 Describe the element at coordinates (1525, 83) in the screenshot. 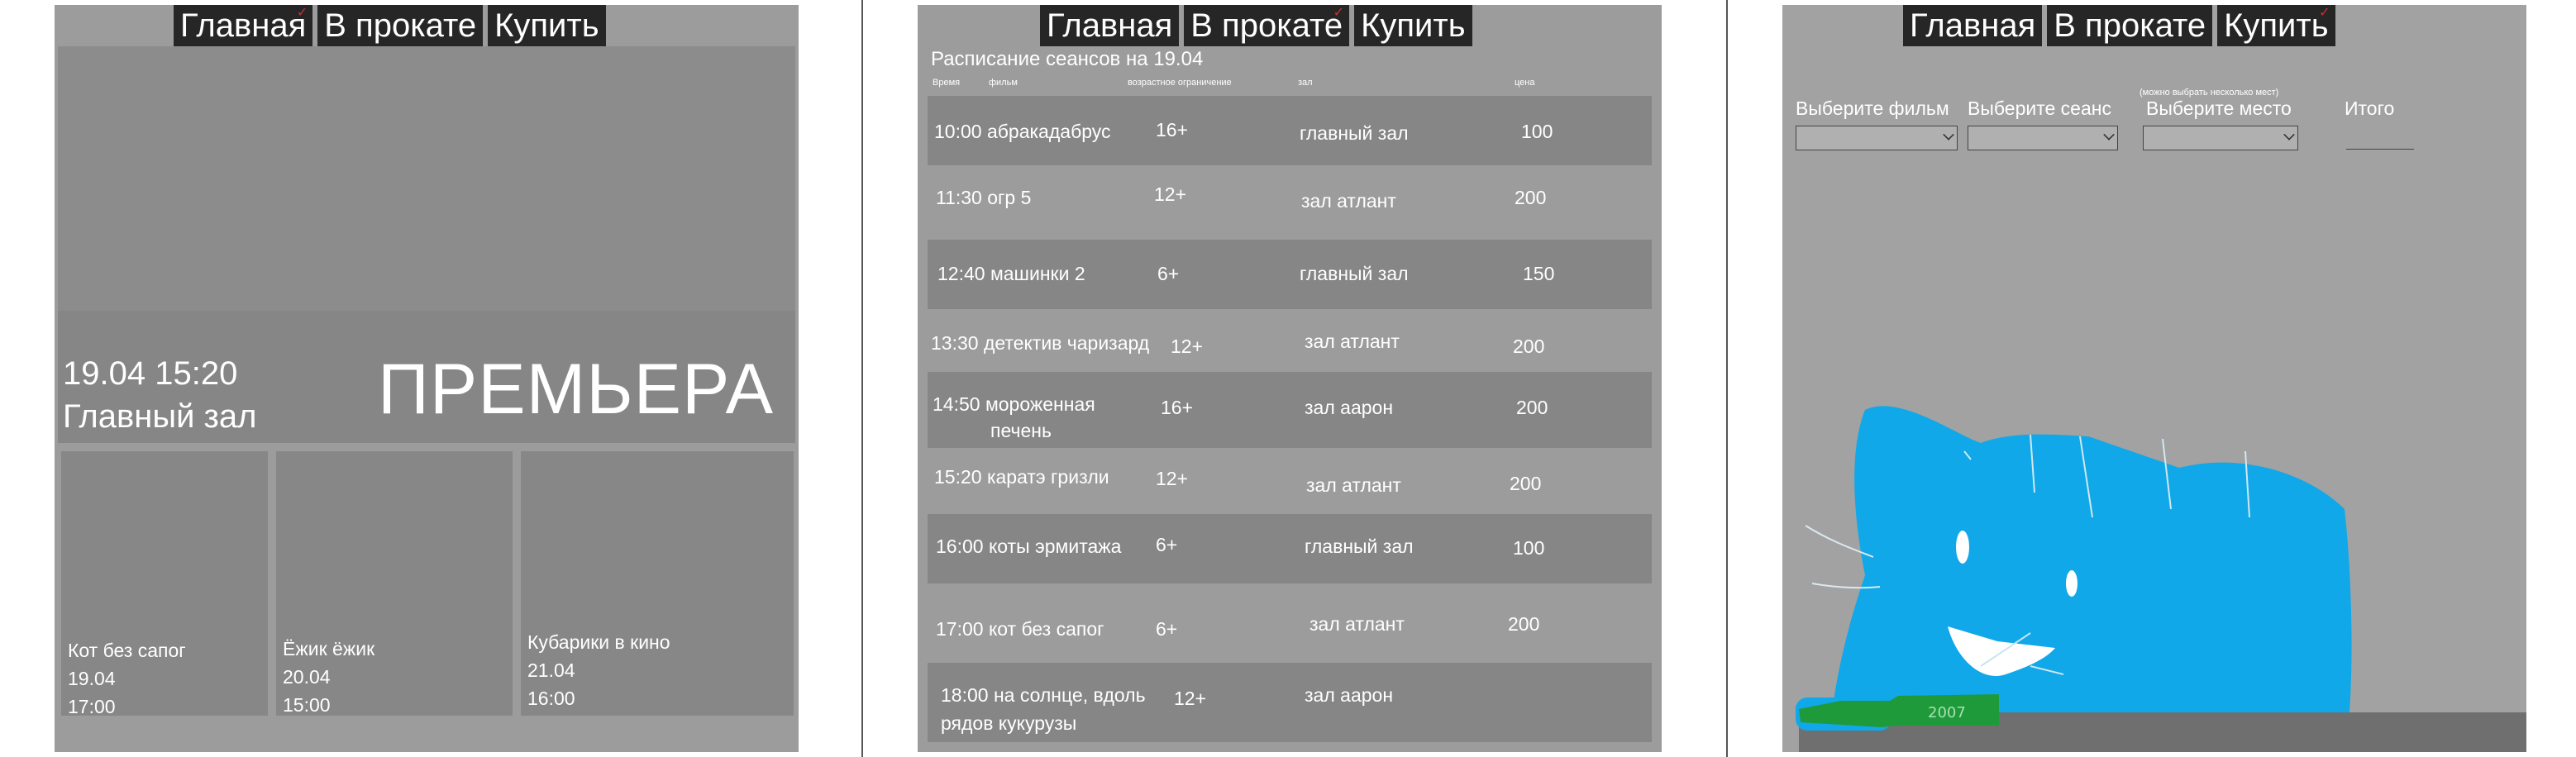

I see `column-header-price: цена` at that location.